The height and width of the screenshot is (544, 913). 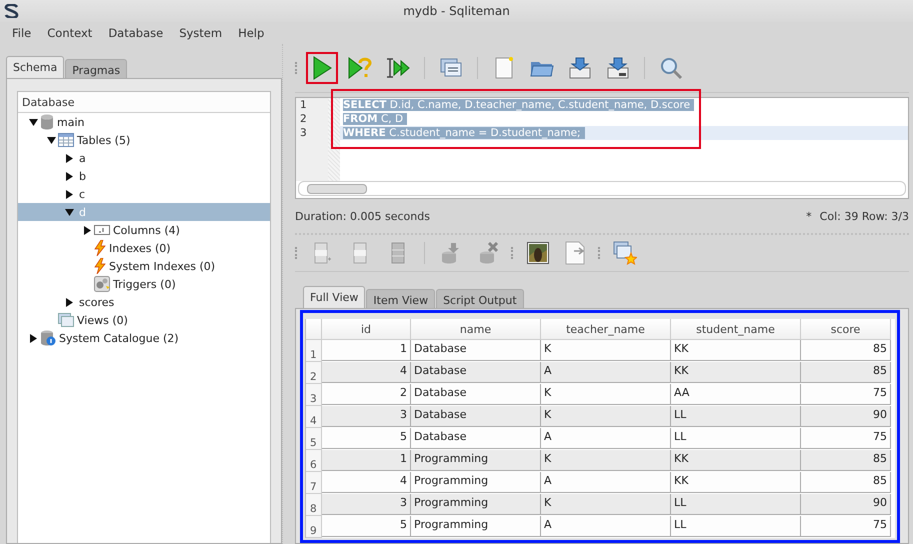 What do you see at coordinates (96, 68) in the screenshot?
I see `tab: Pragmas` at bounding box center [96, 68].